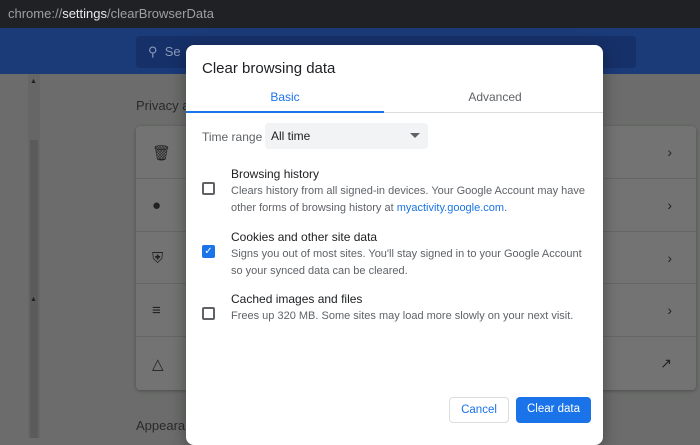  I want to click on time-range-label: Time range, so click(232, 137).